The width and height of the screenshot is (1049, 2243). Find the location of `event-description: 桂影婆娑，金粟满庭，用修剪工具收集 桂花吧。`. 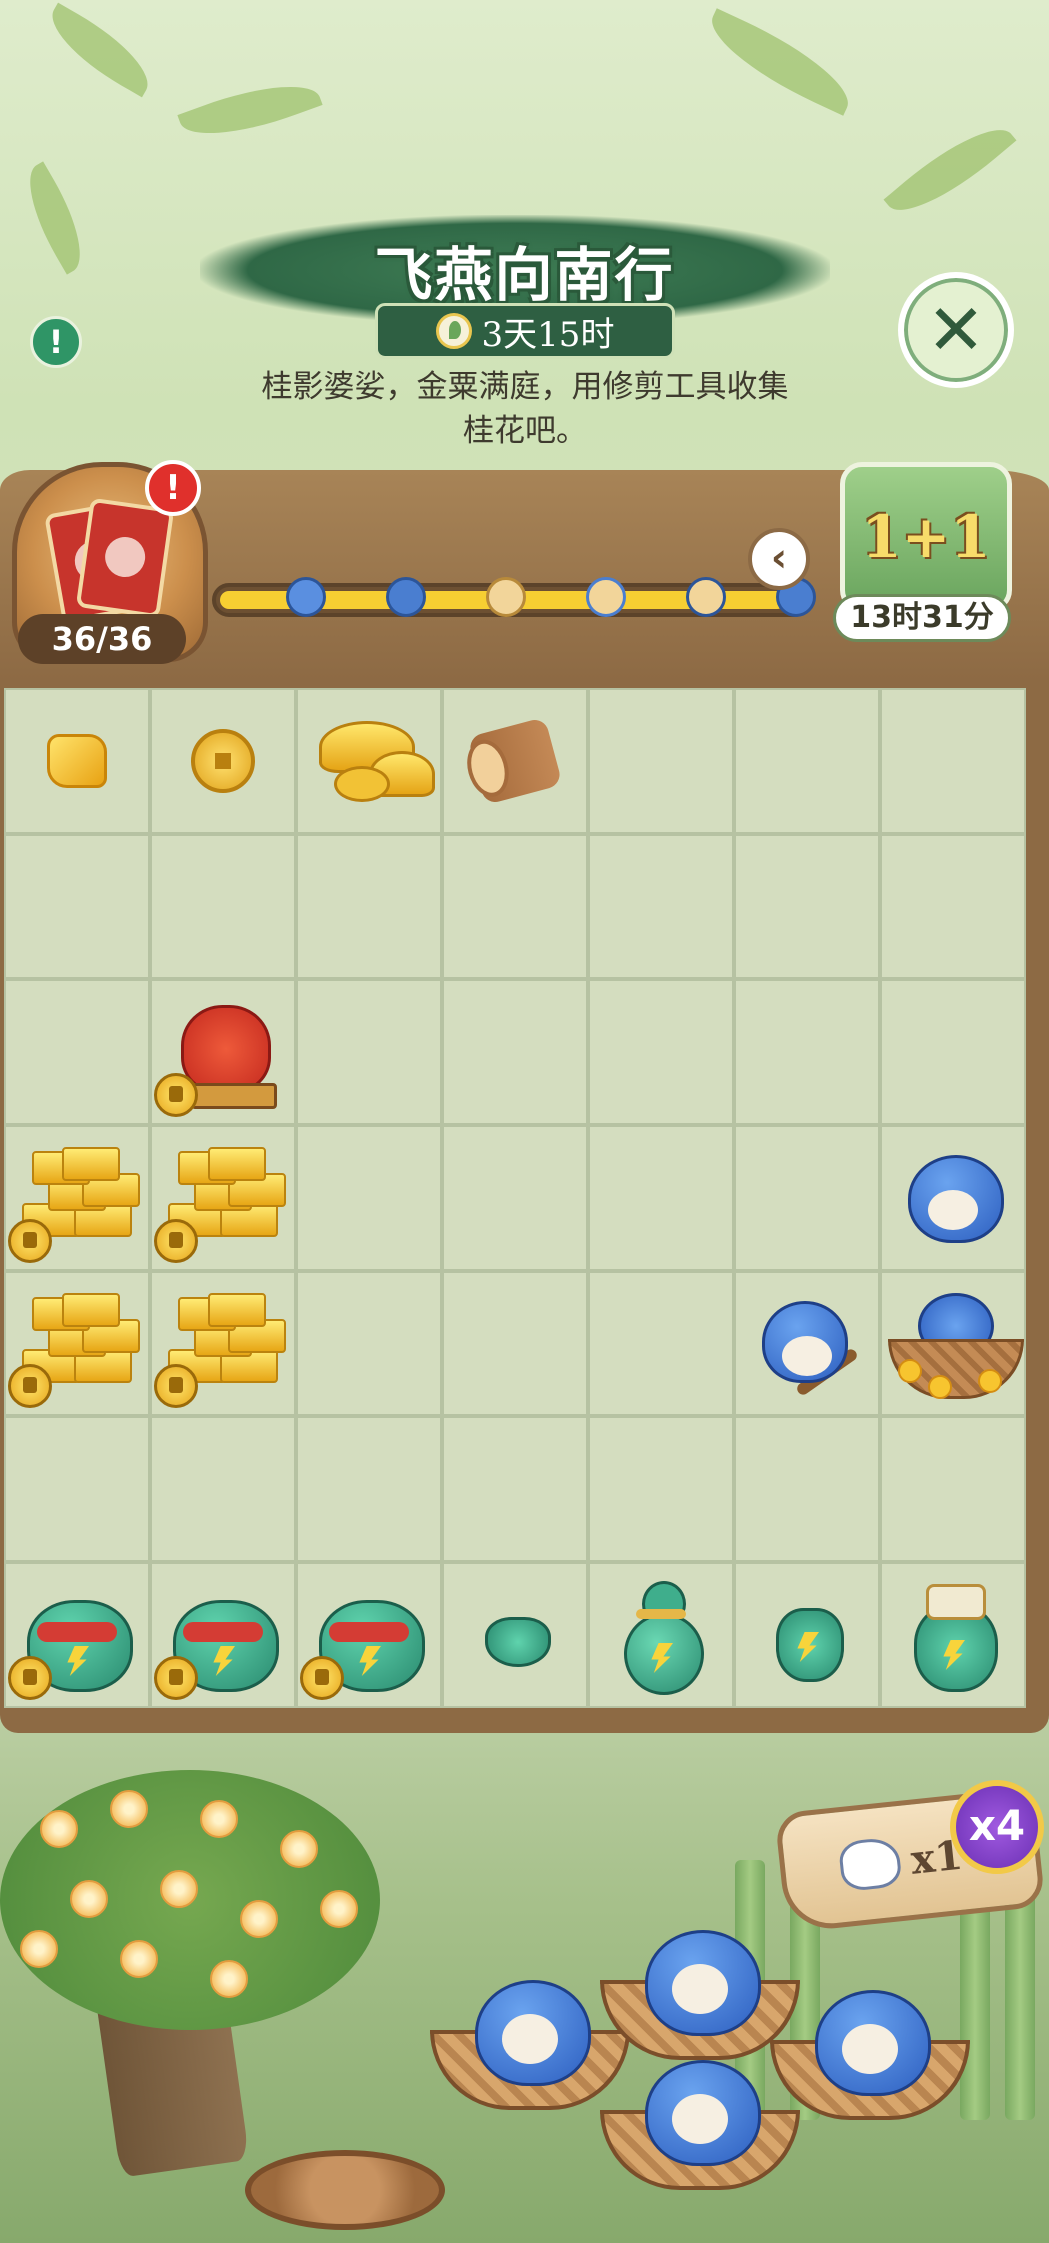

event-description: 桂影婆娑，金粟满庭，用修剪工具收集 桂花吧。 is located at coordinates (525, 409).